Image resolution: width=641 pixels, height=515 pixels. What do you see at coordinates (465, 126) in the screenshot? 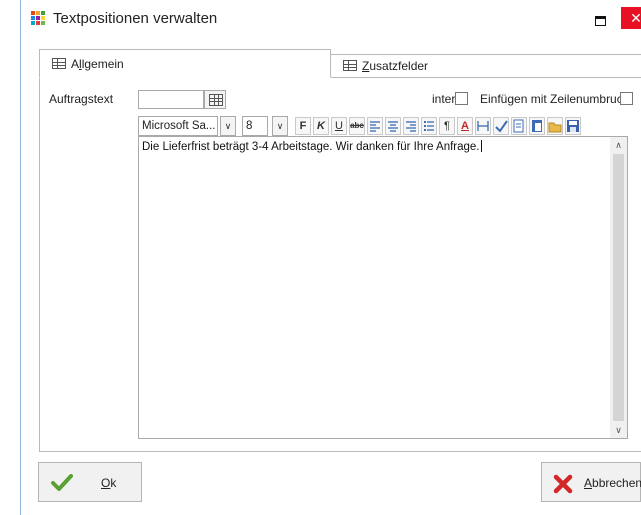
I see `font-color-icon: A` at bounding box center [465, 126].